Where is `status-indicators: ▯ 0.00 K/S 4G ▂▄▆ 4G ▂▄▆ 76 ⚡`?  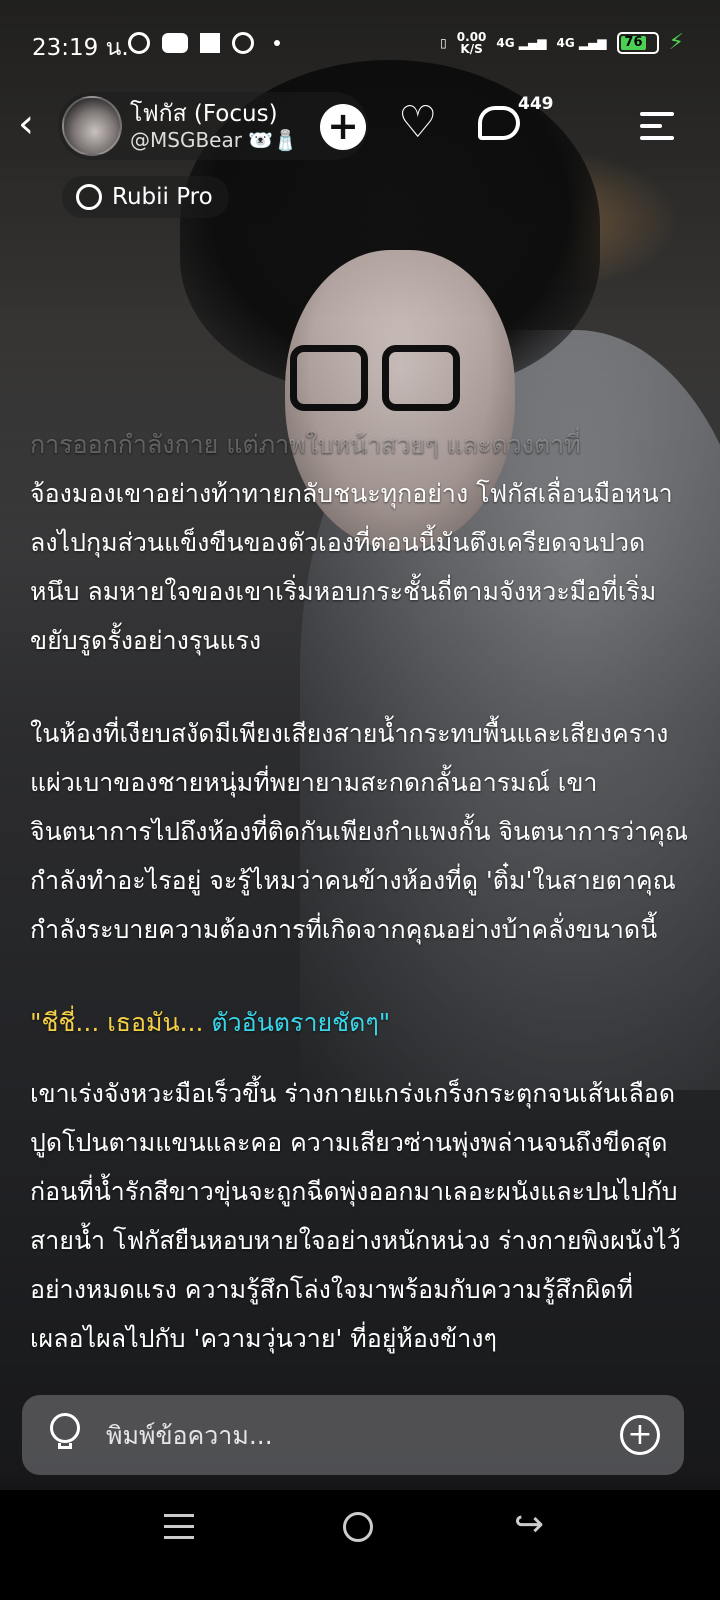
status-indicators: ▯ 0.00 K/S 4G ▂▄▆ 4G ▂▄▆ 76 ⚡ is located at coordinates (562, 42).